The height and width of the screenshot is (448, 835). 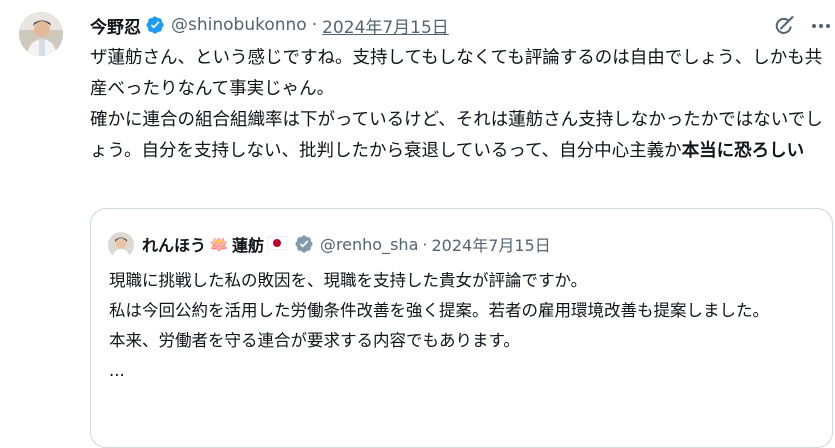 What do you see at coordinates (304, 244) in the screenshot?
I see `gray-verified-badge-icon` at bounding box center [304, 244].